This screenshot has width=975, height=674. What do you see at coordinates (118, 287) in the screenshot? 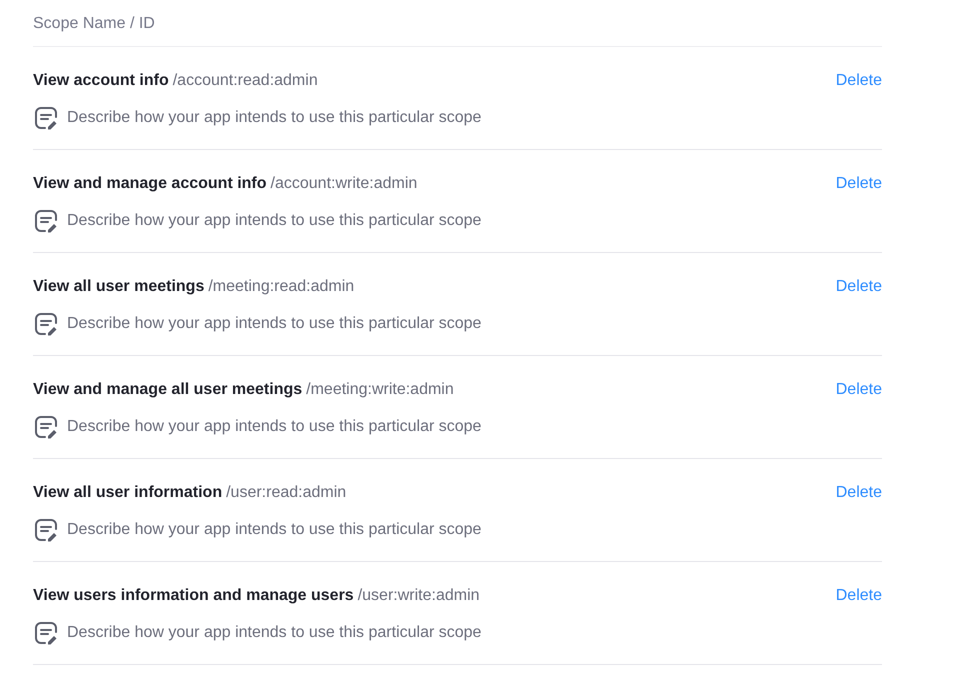
I see `scope-name: View all user meetings` at bounding box center [118, 287].